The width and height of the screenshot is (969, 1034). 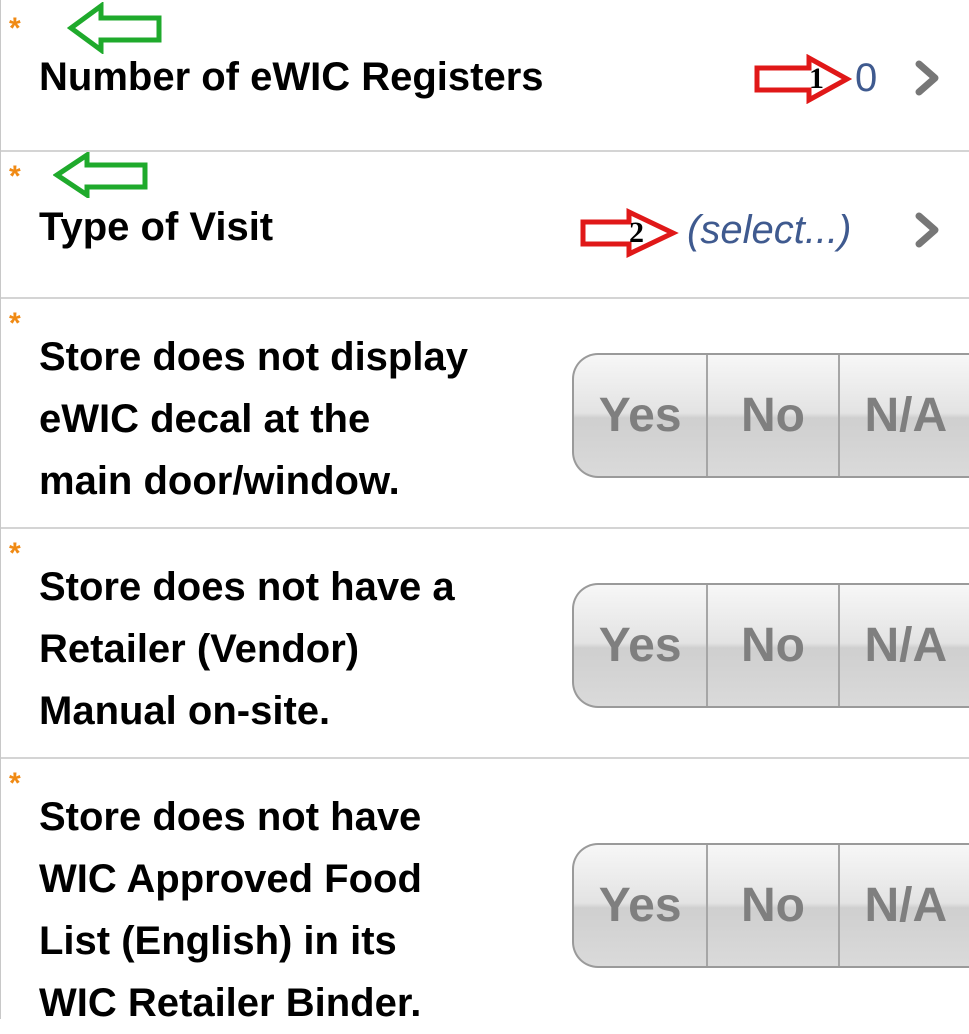 I want to click on row-number-of-registers: * Number of eWIC Registers 1 0, so click(x=485, y=76).